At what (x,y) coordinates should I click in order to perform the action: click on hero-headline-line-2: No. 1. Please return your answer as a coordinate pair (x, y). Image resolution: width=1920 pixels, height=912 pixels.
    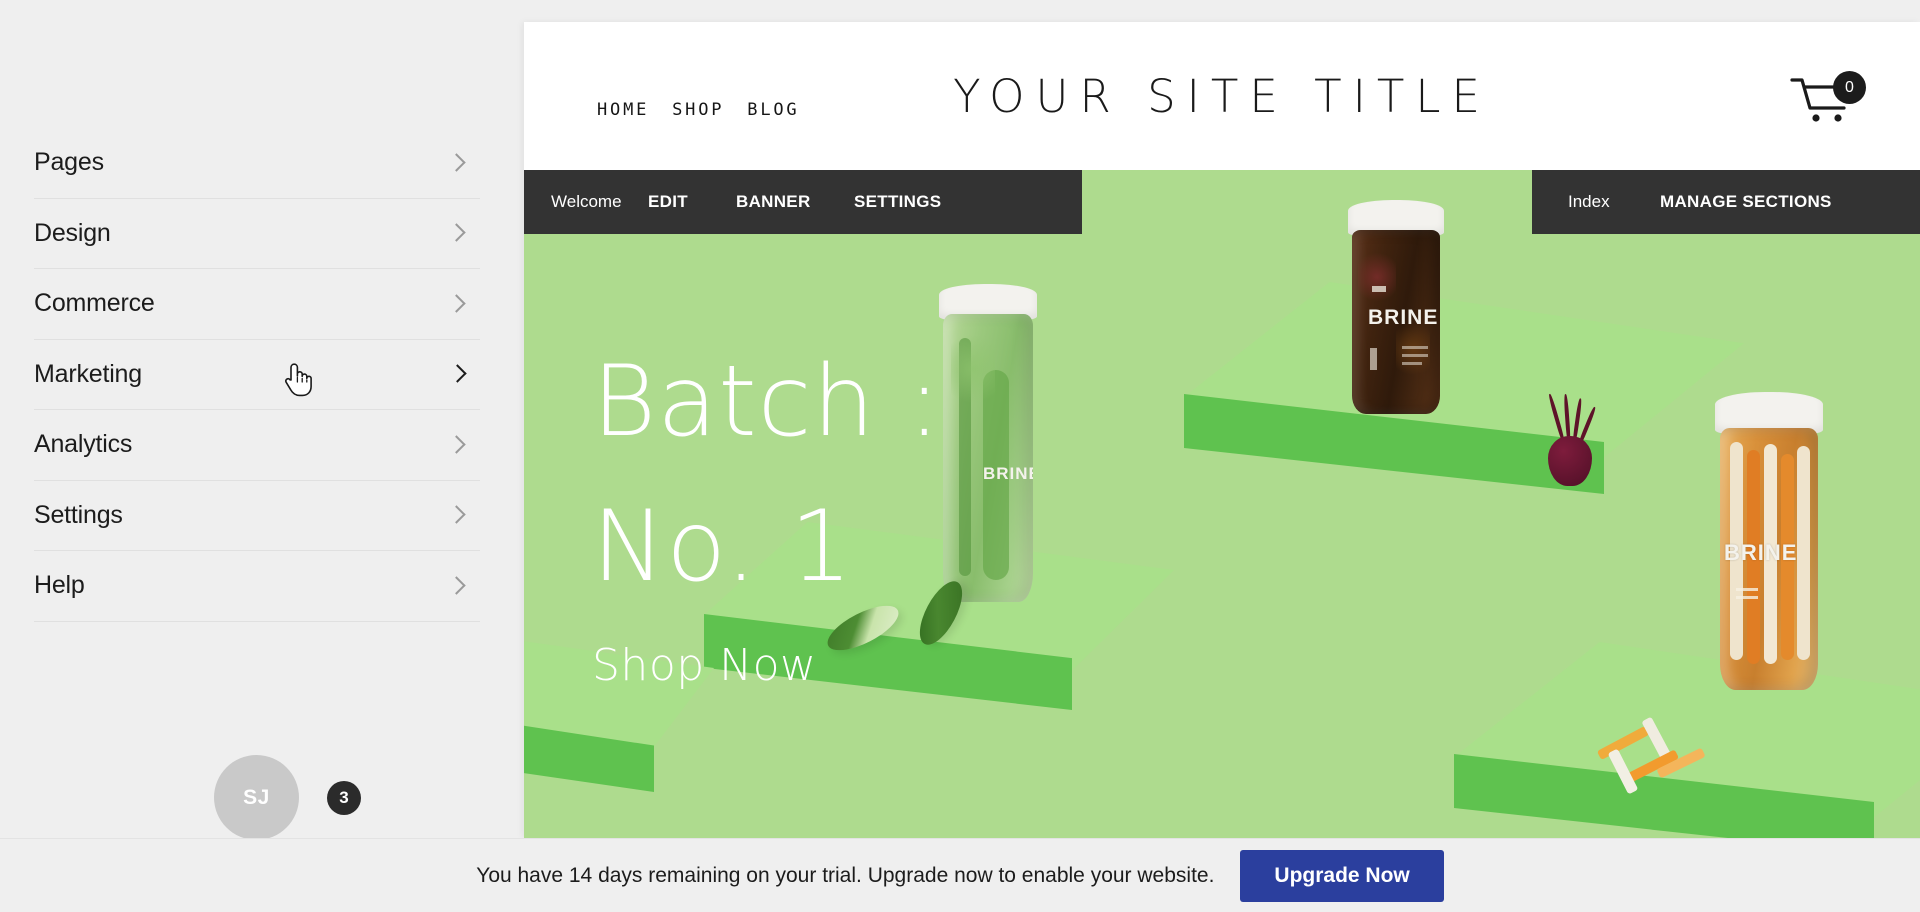
    Looking at the image, I should click on (723, 547).